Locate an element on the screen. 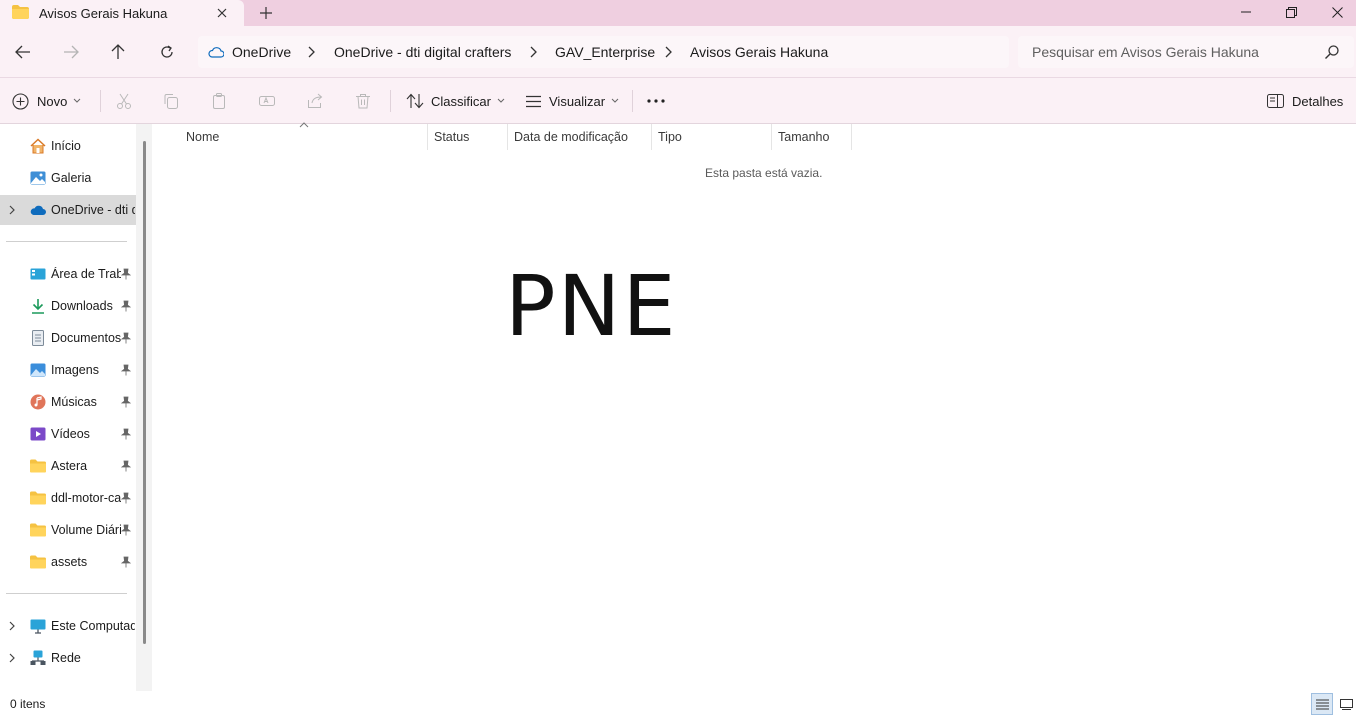  sidebar-item-assets: assets is located at coordinates (68, 562).